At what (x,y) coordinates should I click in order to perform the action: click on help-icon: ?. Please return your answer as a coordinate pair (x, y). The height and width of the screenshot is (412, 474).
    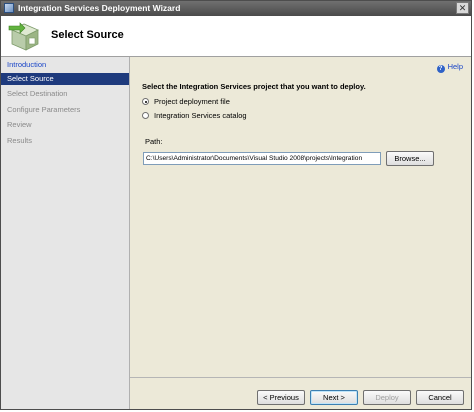
    Looking at the image, I should click on (440, 69).